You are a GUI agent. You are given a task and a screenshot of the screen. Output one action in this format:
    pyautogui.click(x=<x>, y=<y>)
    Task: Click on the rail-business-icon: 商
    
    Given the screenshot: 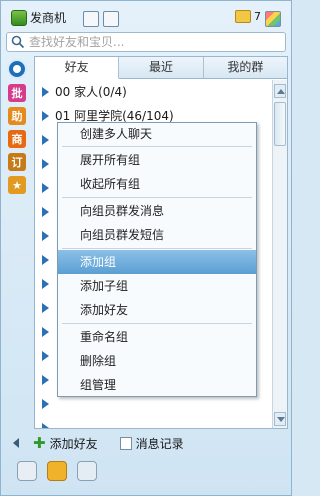 What is the action you would take?
    pyautogui.click(x=17, y=139)
    